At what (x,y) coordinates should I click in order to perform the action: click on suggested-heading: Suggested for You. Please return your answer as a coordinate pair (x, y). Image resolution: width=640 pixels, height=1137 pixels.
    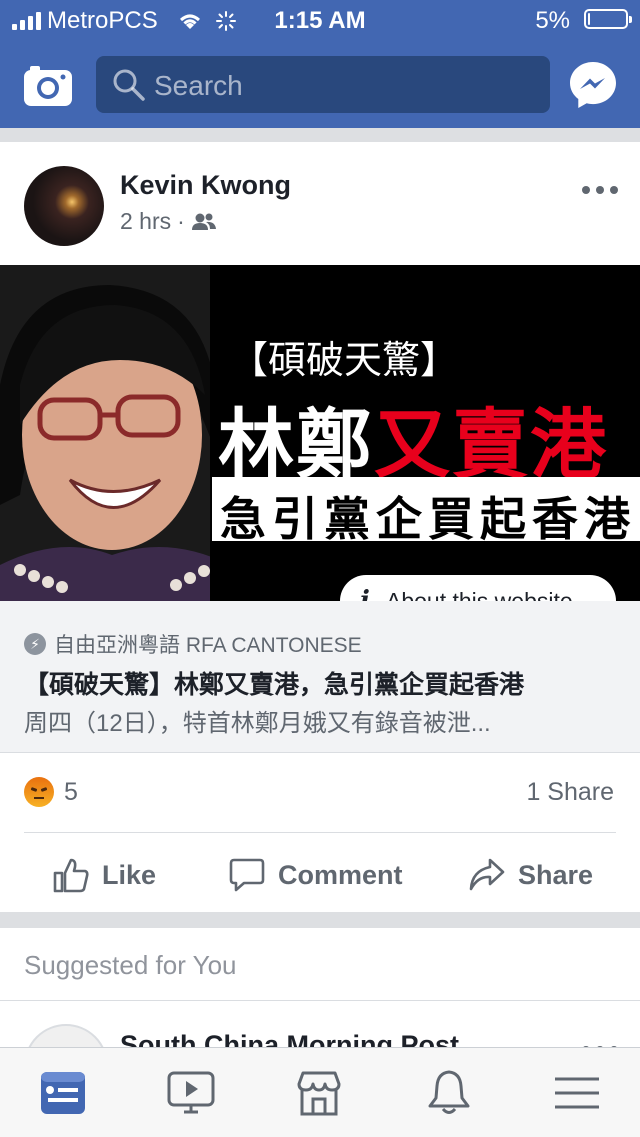
    Looking at the image, I should click on (130, 965).